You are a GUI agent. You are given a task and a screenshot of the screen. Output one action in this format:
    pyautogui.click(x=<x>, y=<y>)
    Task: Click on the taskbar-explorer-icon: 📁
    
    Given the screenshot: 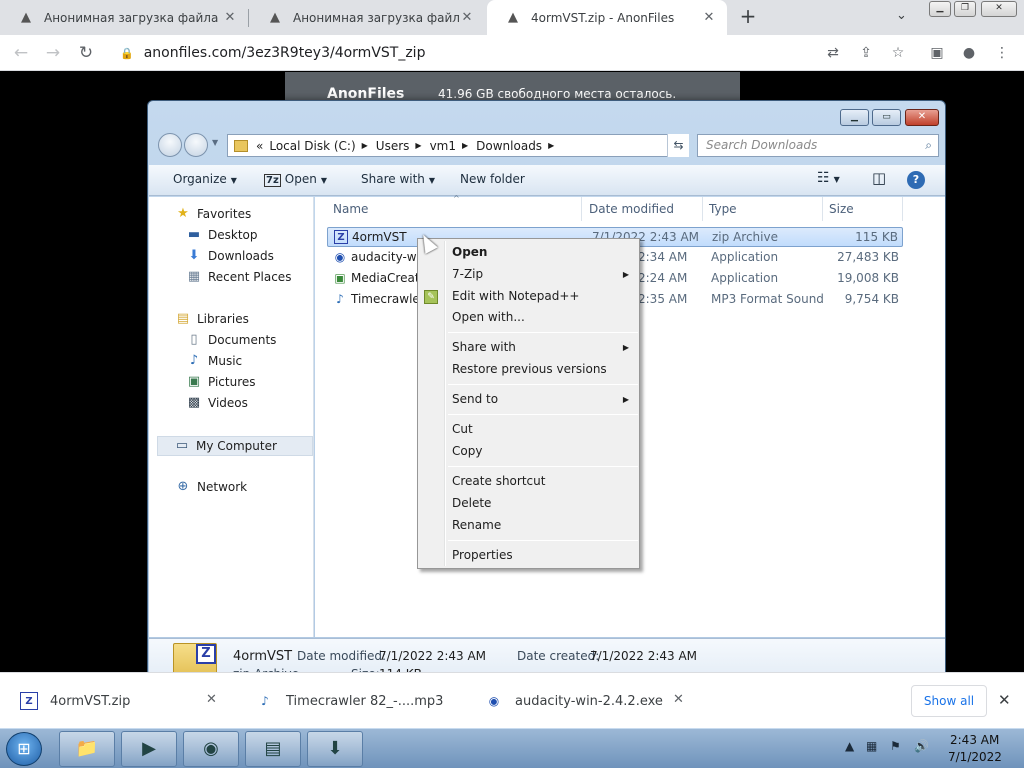 What is the action you would take?
    pyautogui.click(x=87, y=749)
    